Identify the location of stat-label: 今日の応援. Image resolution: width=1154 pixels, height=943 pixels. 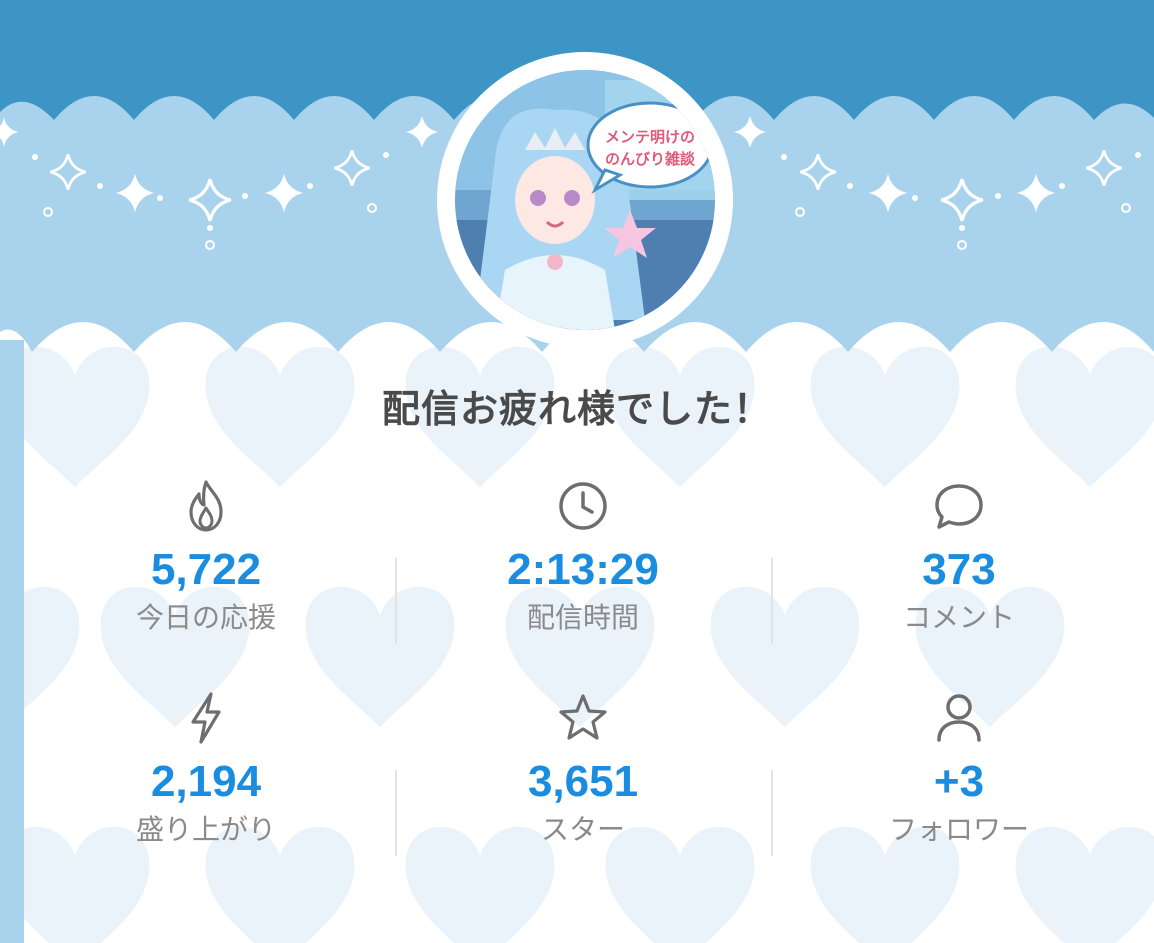
(205, 617).